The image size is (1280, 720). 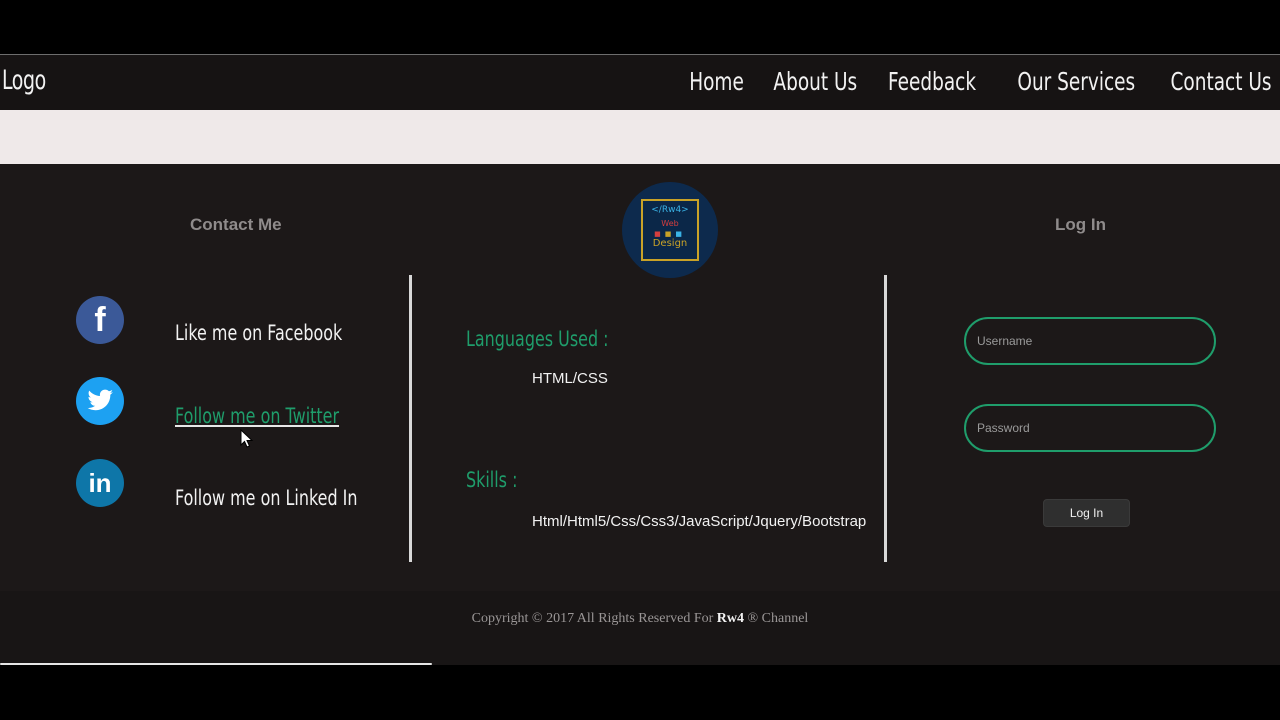 What do you see at coordinates (236, 224) in the screenshot?
I see `contact-title: Contact Me` at bounding box center [236, 224].